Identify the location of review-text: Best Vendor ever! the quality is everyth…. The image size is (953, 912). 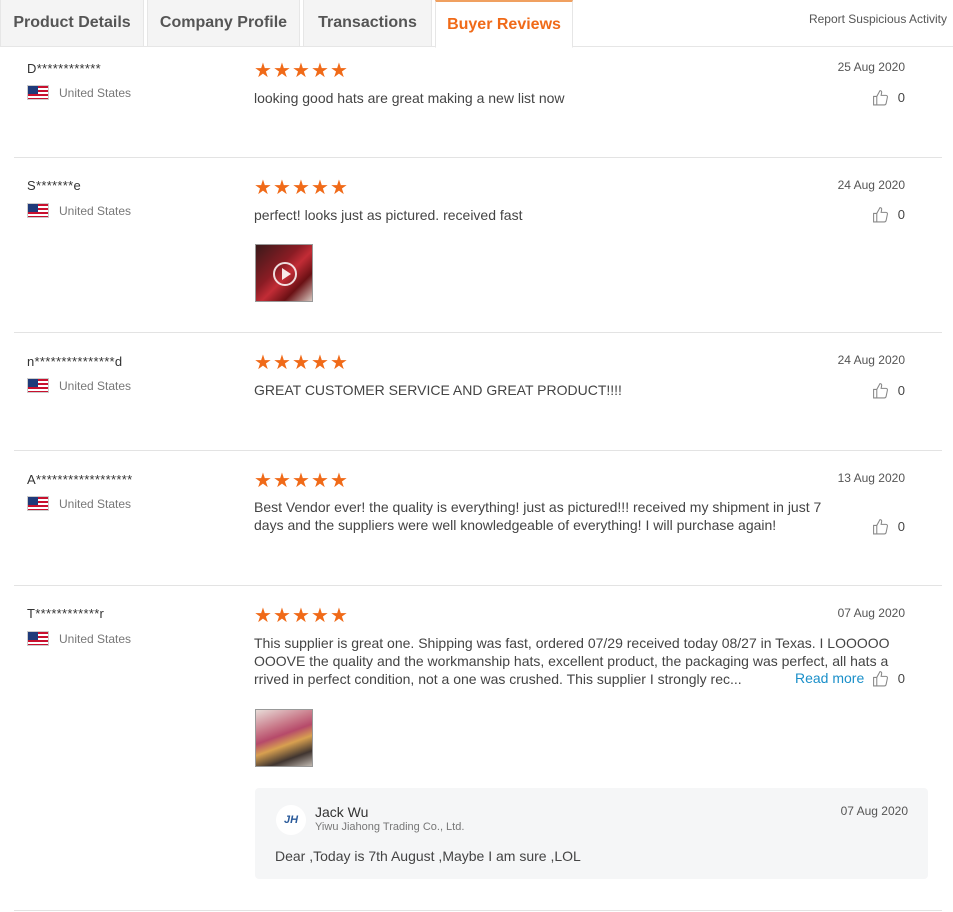
(537, 516).